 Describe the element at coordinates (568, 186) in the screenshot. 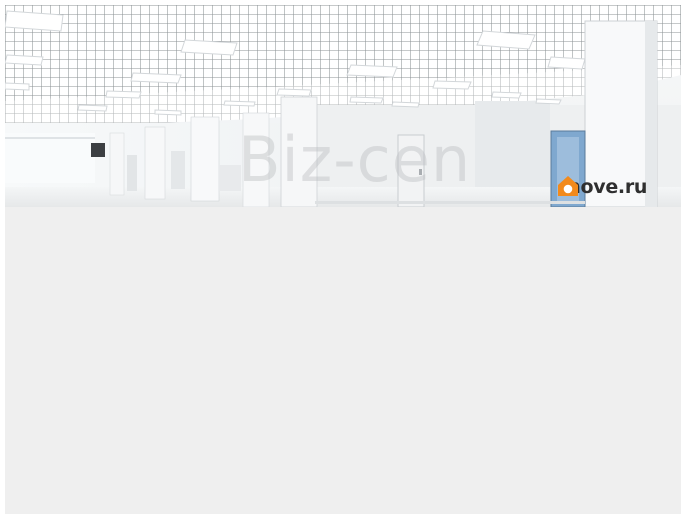

I see `house-icon` at that location.